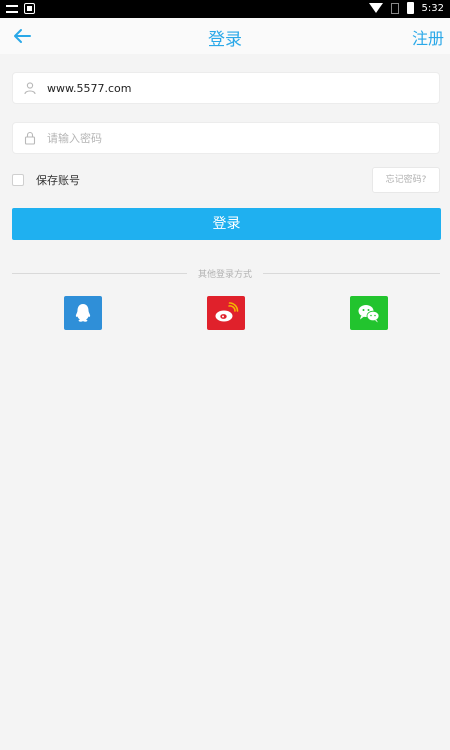  Describe the element at coordinates (225, 9) in the screenshot. I see `status-bar: 5:32` at that location.